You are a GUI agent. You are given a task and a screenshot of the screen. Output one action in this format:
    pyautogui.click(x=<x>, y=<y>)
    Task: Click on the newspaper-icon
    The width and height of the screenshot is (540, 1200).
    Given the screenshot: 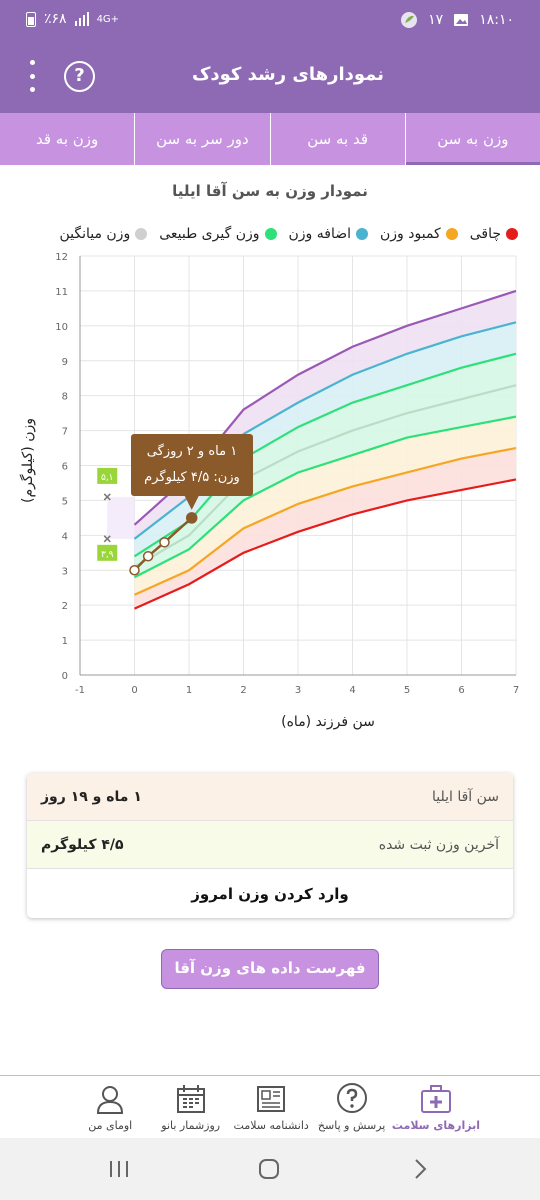 What is the action you would take?
    pyautogui.click(x=271, y=1099)
    